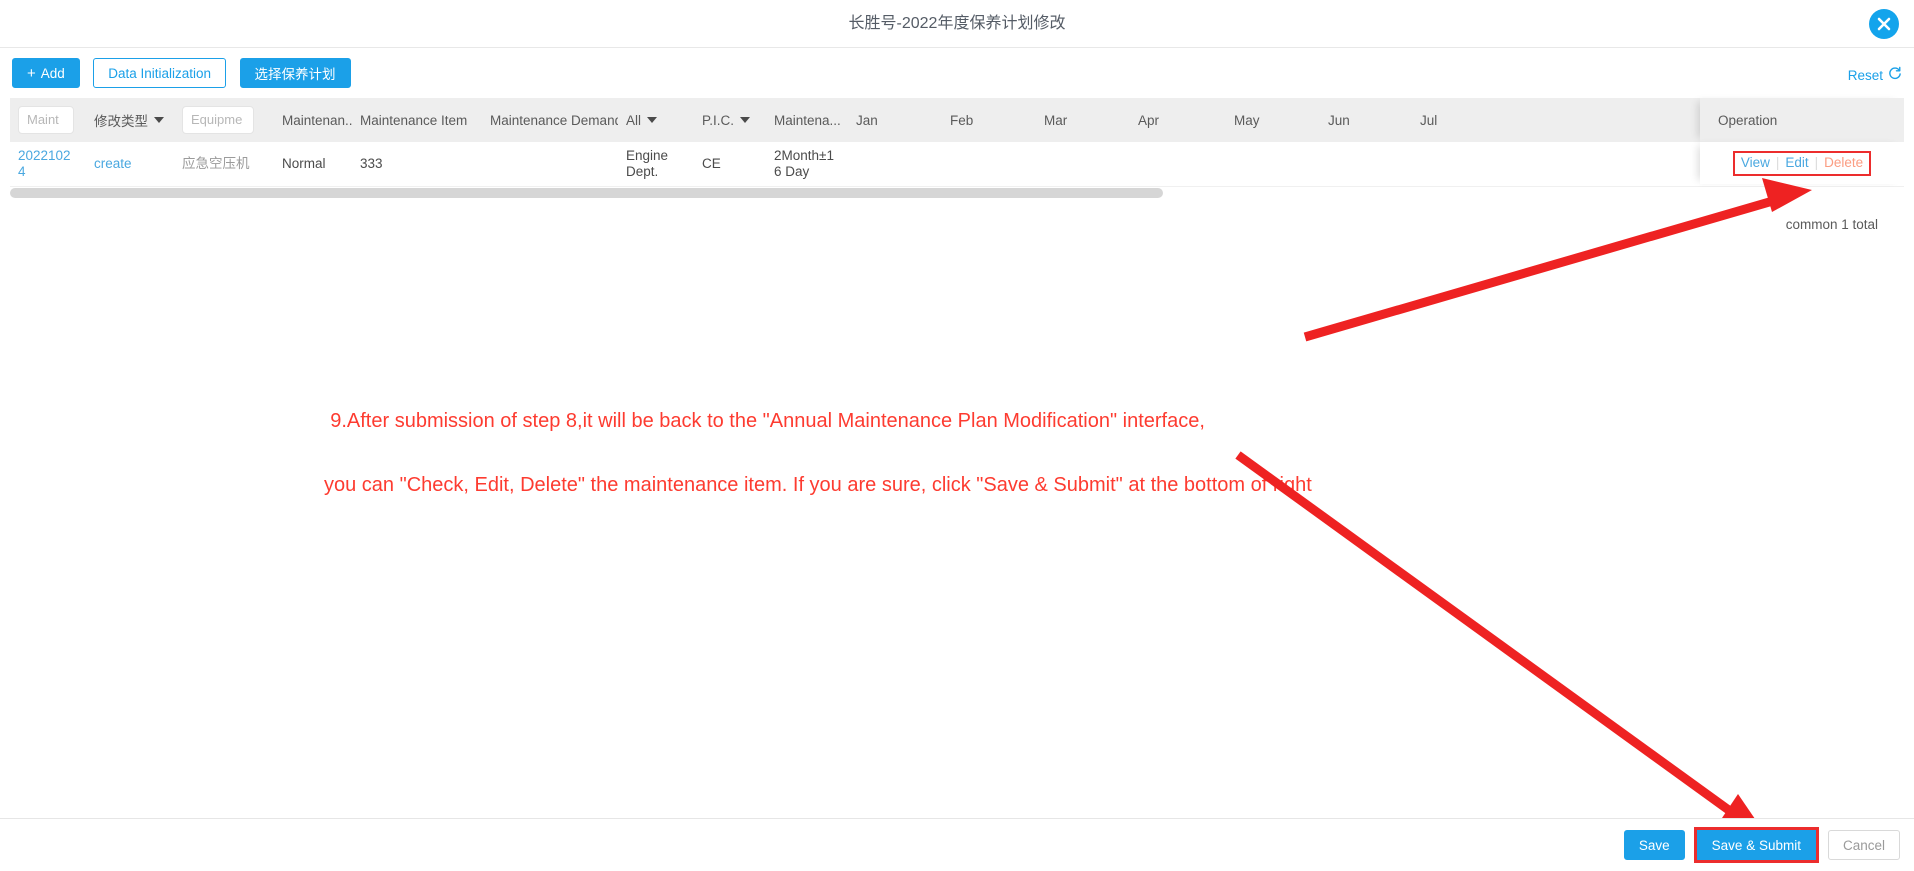 This screenshot has height=871, width=1914. What do you see at coordinates (121, 121) in the screenshot?
I see `column-header-modify-type-label: 修改类型` at bounding box center [121, 121].